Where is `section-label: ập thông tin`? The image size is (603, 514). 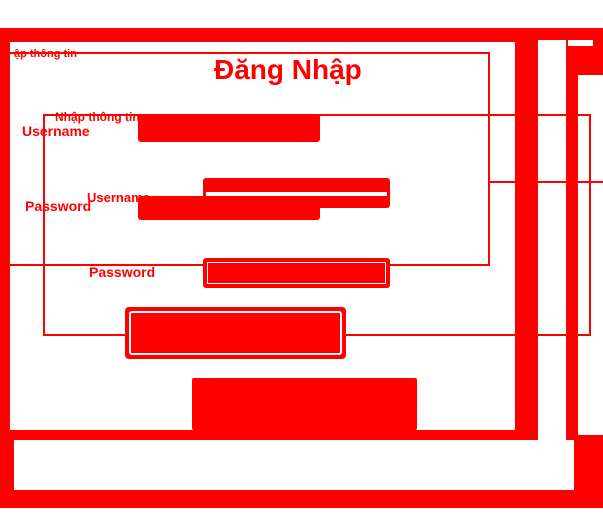 section-label: ập thông tin is located at coordinates (45, 54).